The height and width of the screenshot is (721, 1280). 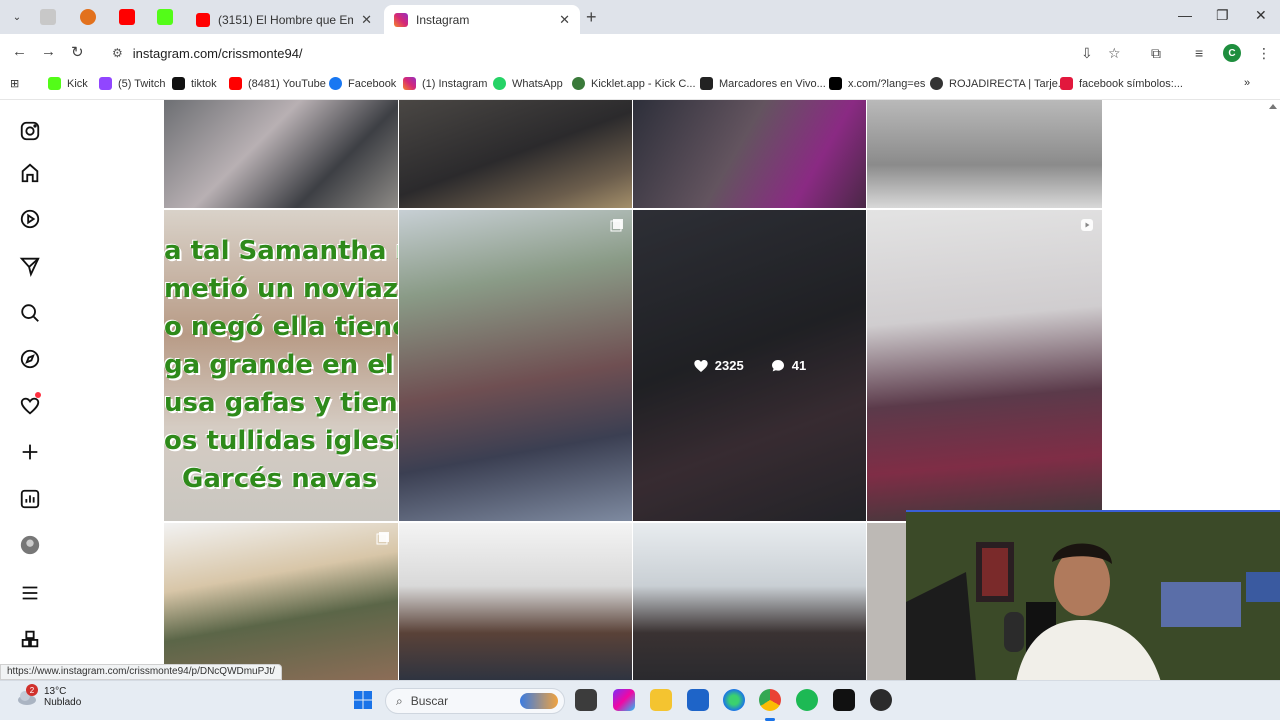 I want to click on bookmark-star-icon: ☆, so click(x=1114, y=53).